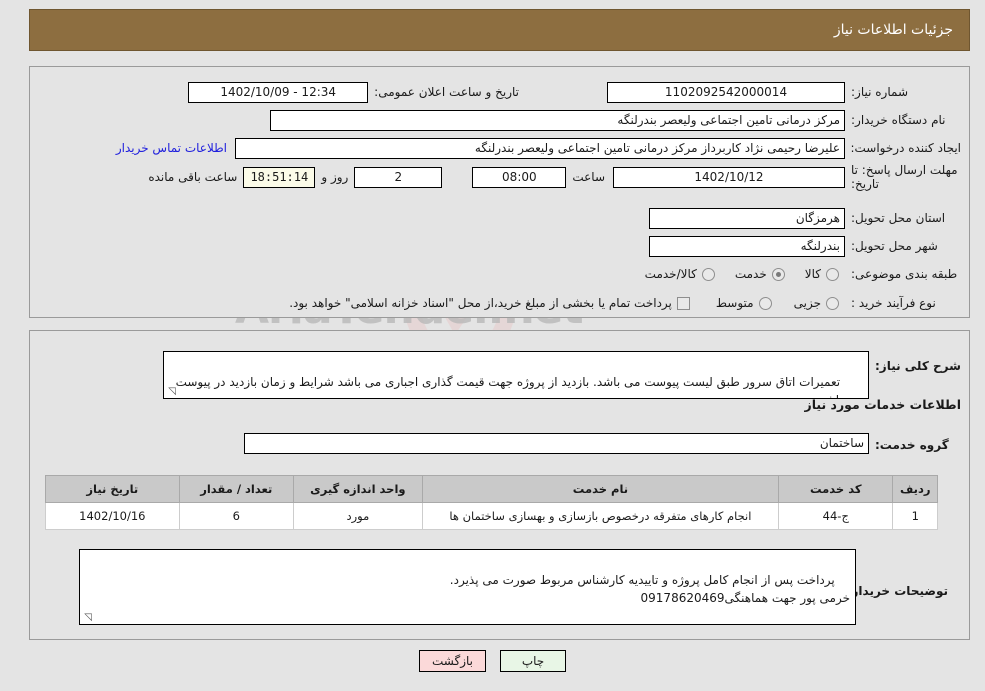 Image resolution: width=985 pixels, height=691 pixels. I want to click on delivery-city-label: شهر محل تحویل:, so click(894, 246).